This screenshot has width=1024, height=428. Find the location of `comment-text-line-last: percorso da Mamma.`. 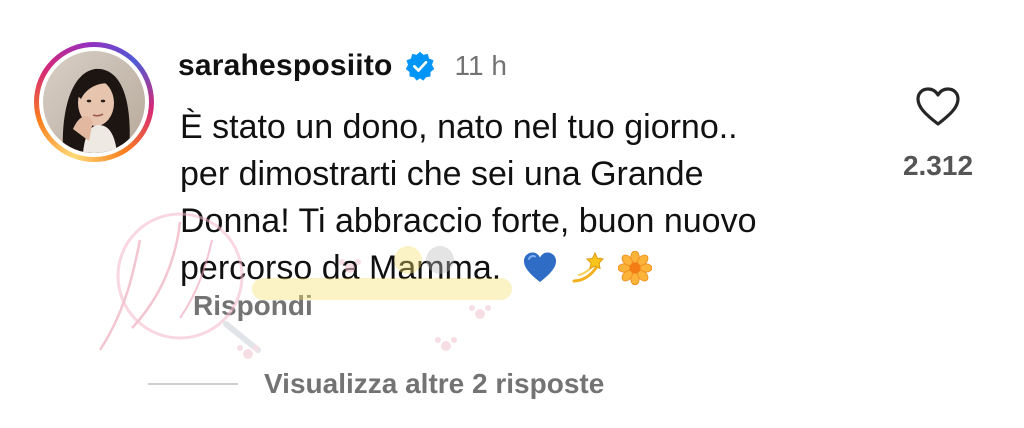

comment-text-line-last: percorso da Mamma. is located at coordinates (530, 268).